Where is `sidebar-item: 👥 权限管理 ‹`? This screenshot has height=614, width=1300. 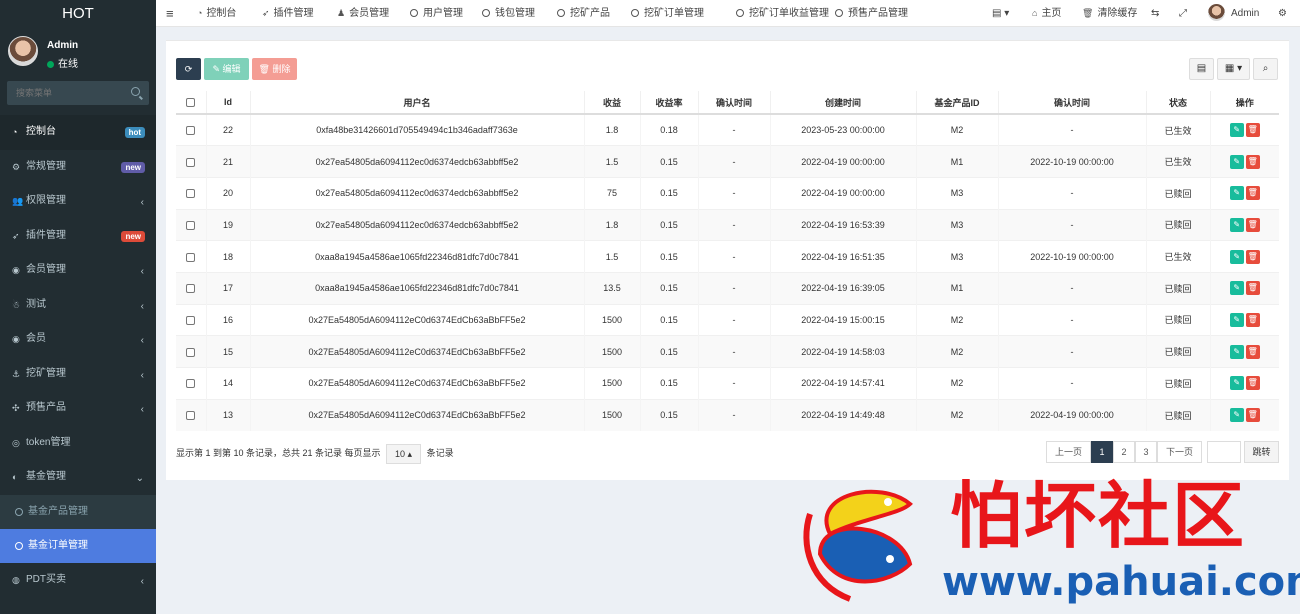 sidebar-item: 👥 权限管理 ‹ is located at coordinates (78, 201).